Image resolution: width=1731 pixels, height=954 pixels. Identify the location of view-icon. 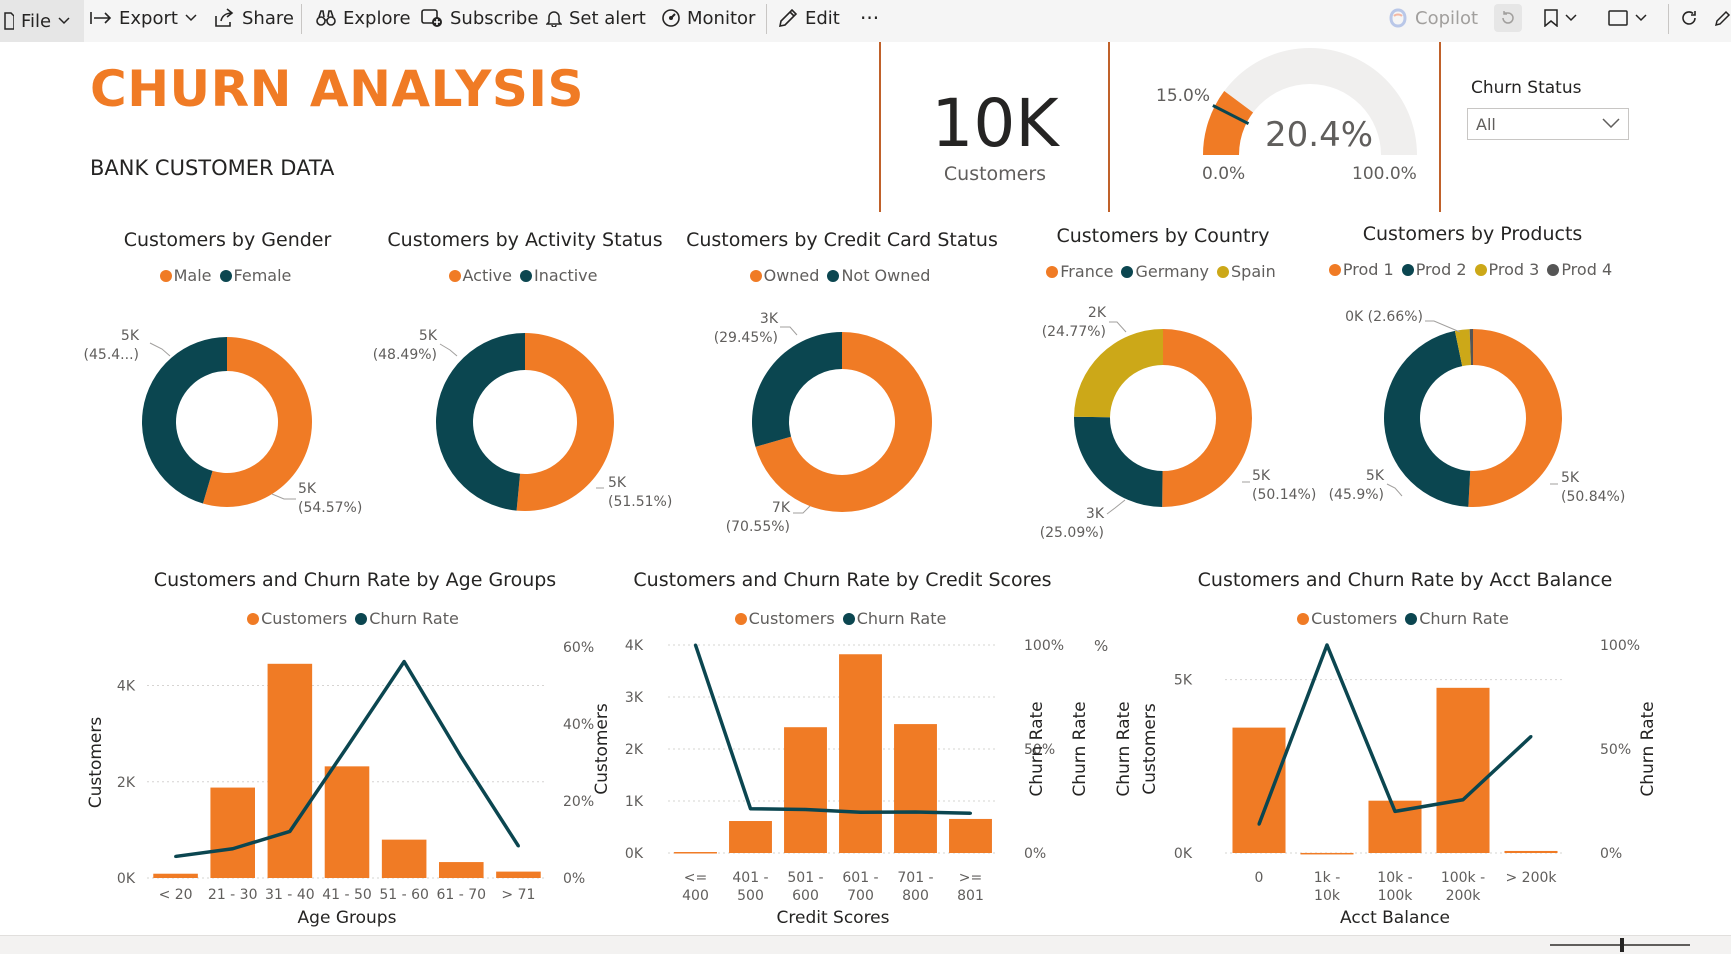
(1618, 18).